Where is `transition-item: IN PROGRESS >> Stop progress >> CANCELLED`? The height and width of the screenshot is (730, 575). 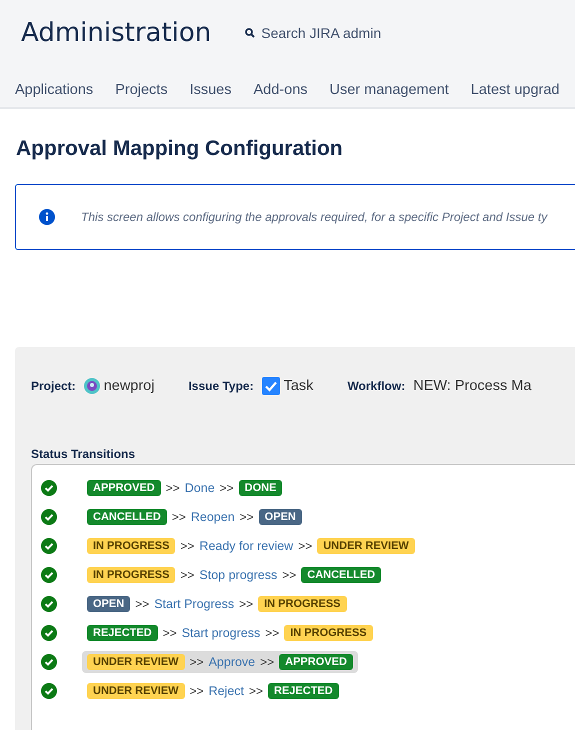 transition-item: IN PROGRESS >> Stop progress >> CANCELLED is located at coordinates (234, 575).